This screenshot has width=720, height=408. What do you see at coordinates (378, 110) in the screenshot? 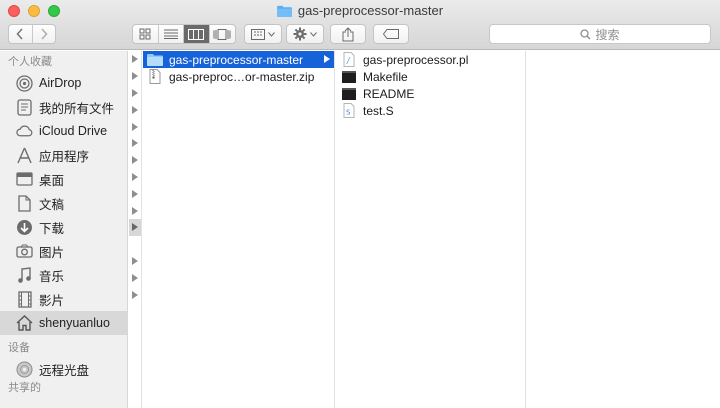
I see `item-label: test.S` at bounding box center [378, 110].